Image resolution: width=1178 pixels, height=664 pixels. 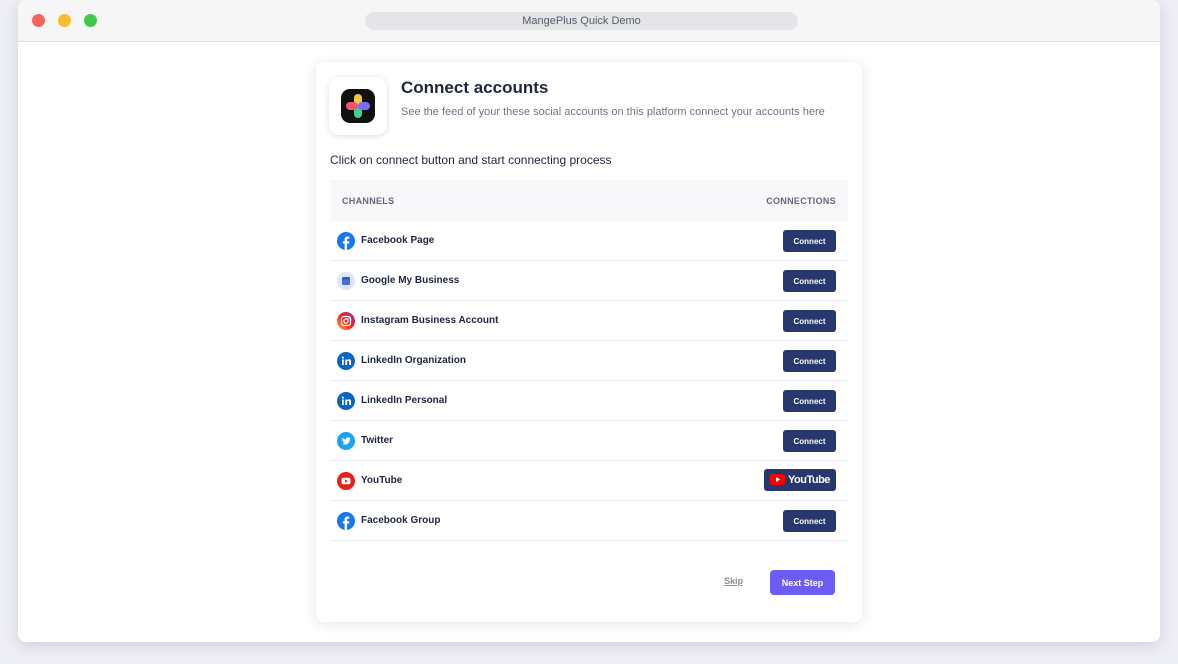 I want to click on mangeplus-logo-icon, so click(x=358, y=106).